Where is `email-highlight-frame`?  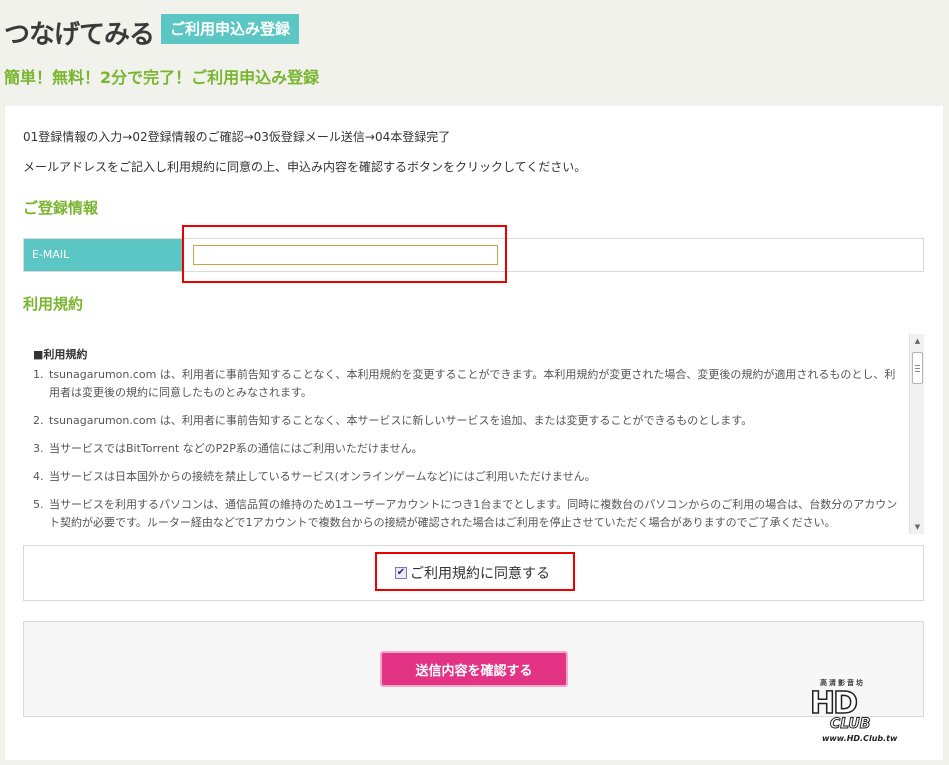
email-highlight-frame is located at coordinates (344, 254).